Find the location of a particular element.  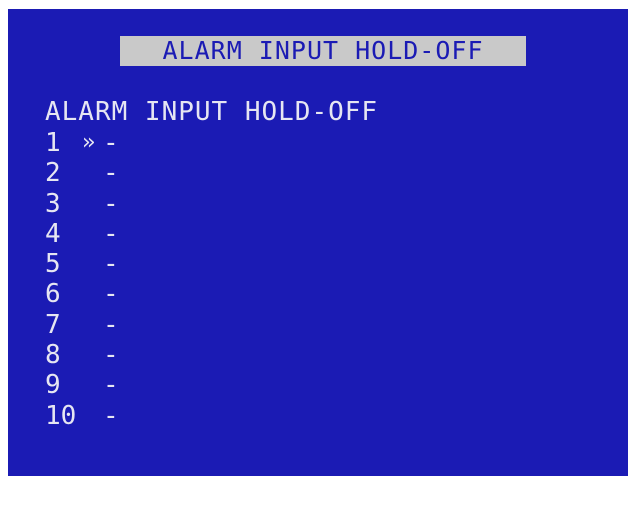

alarm-input-row-9: 9 - is located at coordinates (92, 385).